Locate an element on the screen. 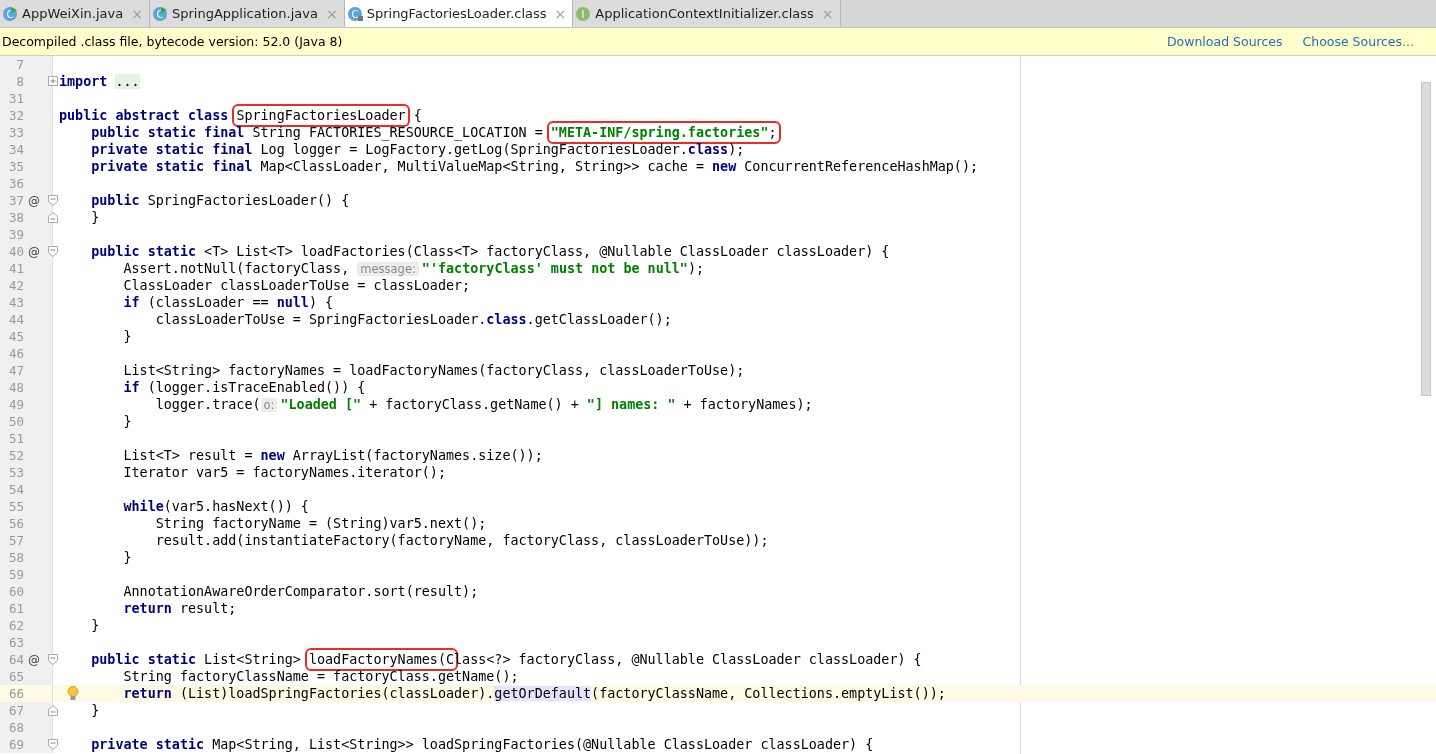 The width and height of the screenshot is (1436, 754). code-text: { is located at coordinates (417, 115).